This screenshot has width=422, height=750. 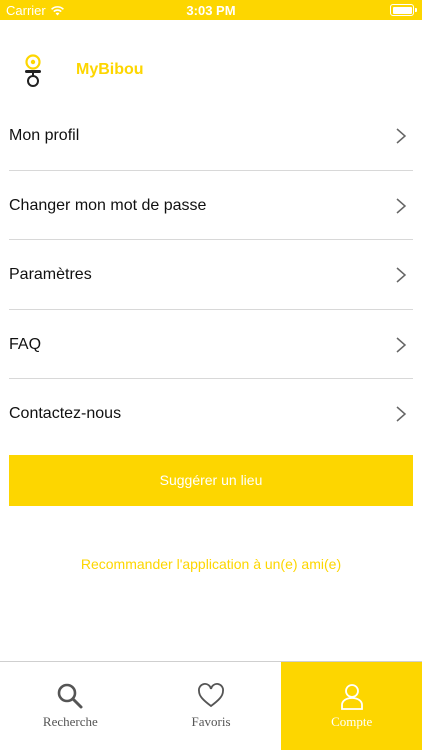 I want to click on battery-icon, so click(x=403, y=10).